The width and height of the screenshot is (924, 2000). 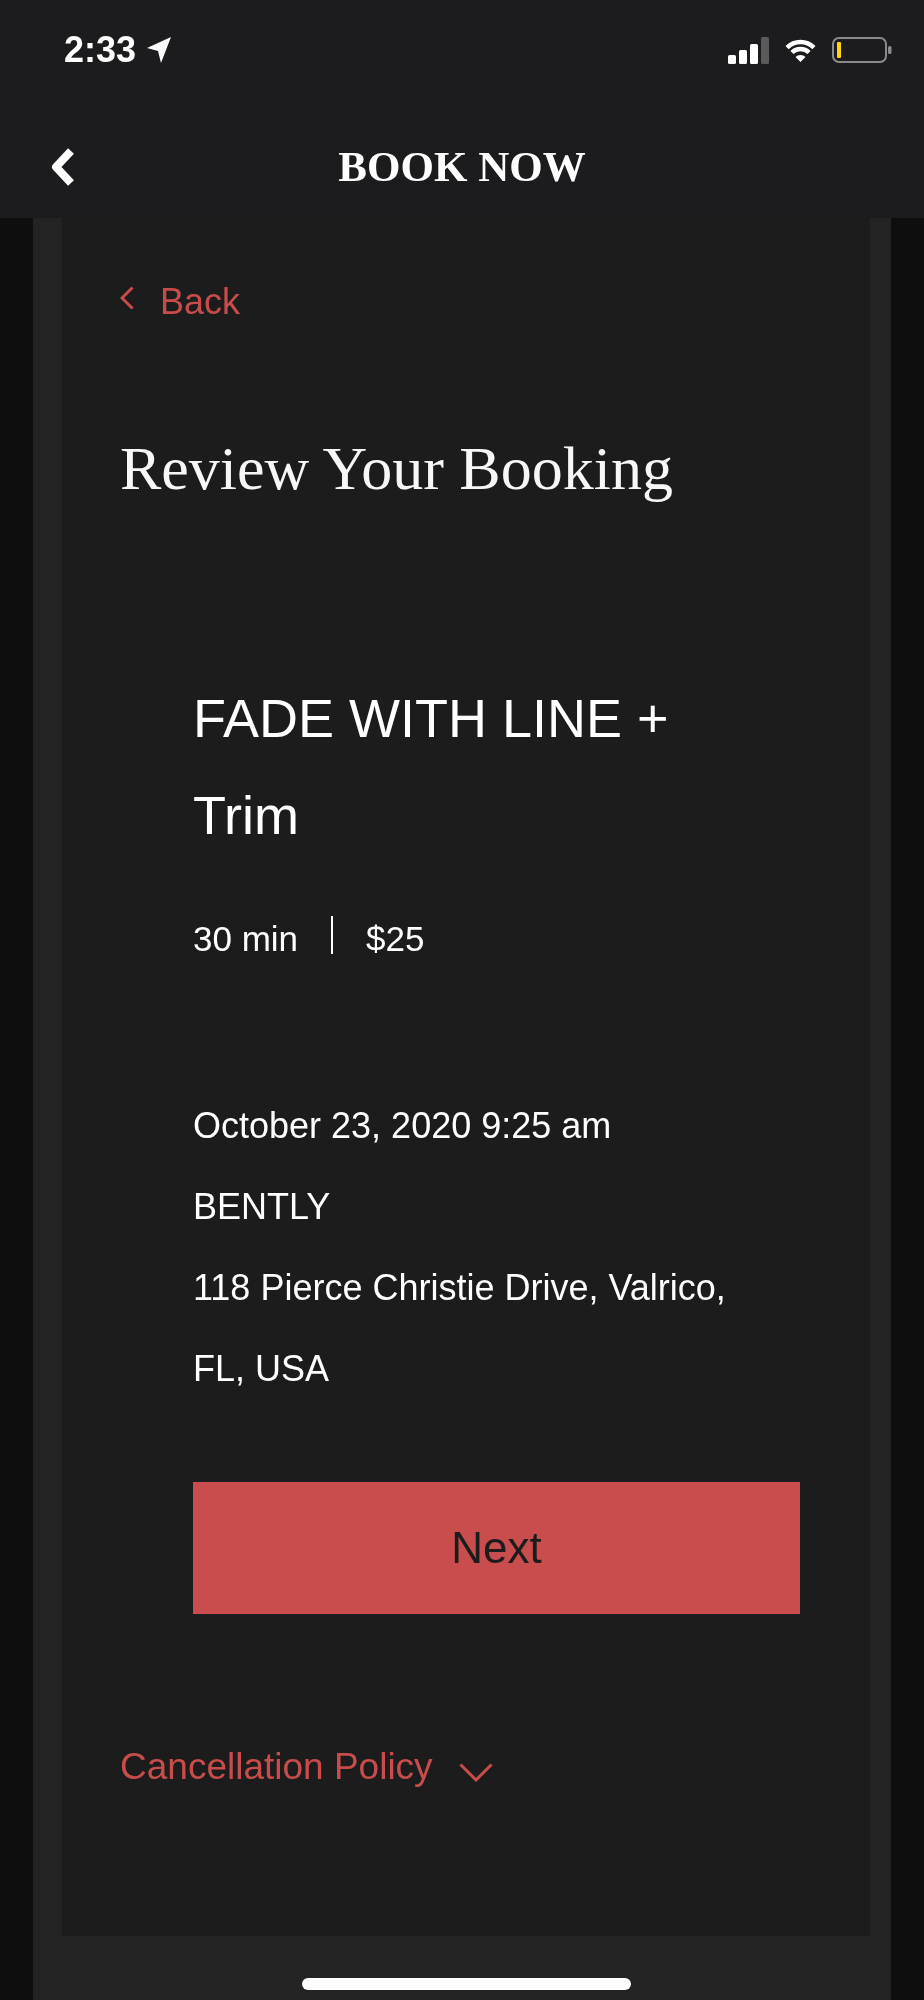 What do you see at coordinates (862, 50) in the screenshot?
I see `battery-icon` at bounding box center [862, 50].